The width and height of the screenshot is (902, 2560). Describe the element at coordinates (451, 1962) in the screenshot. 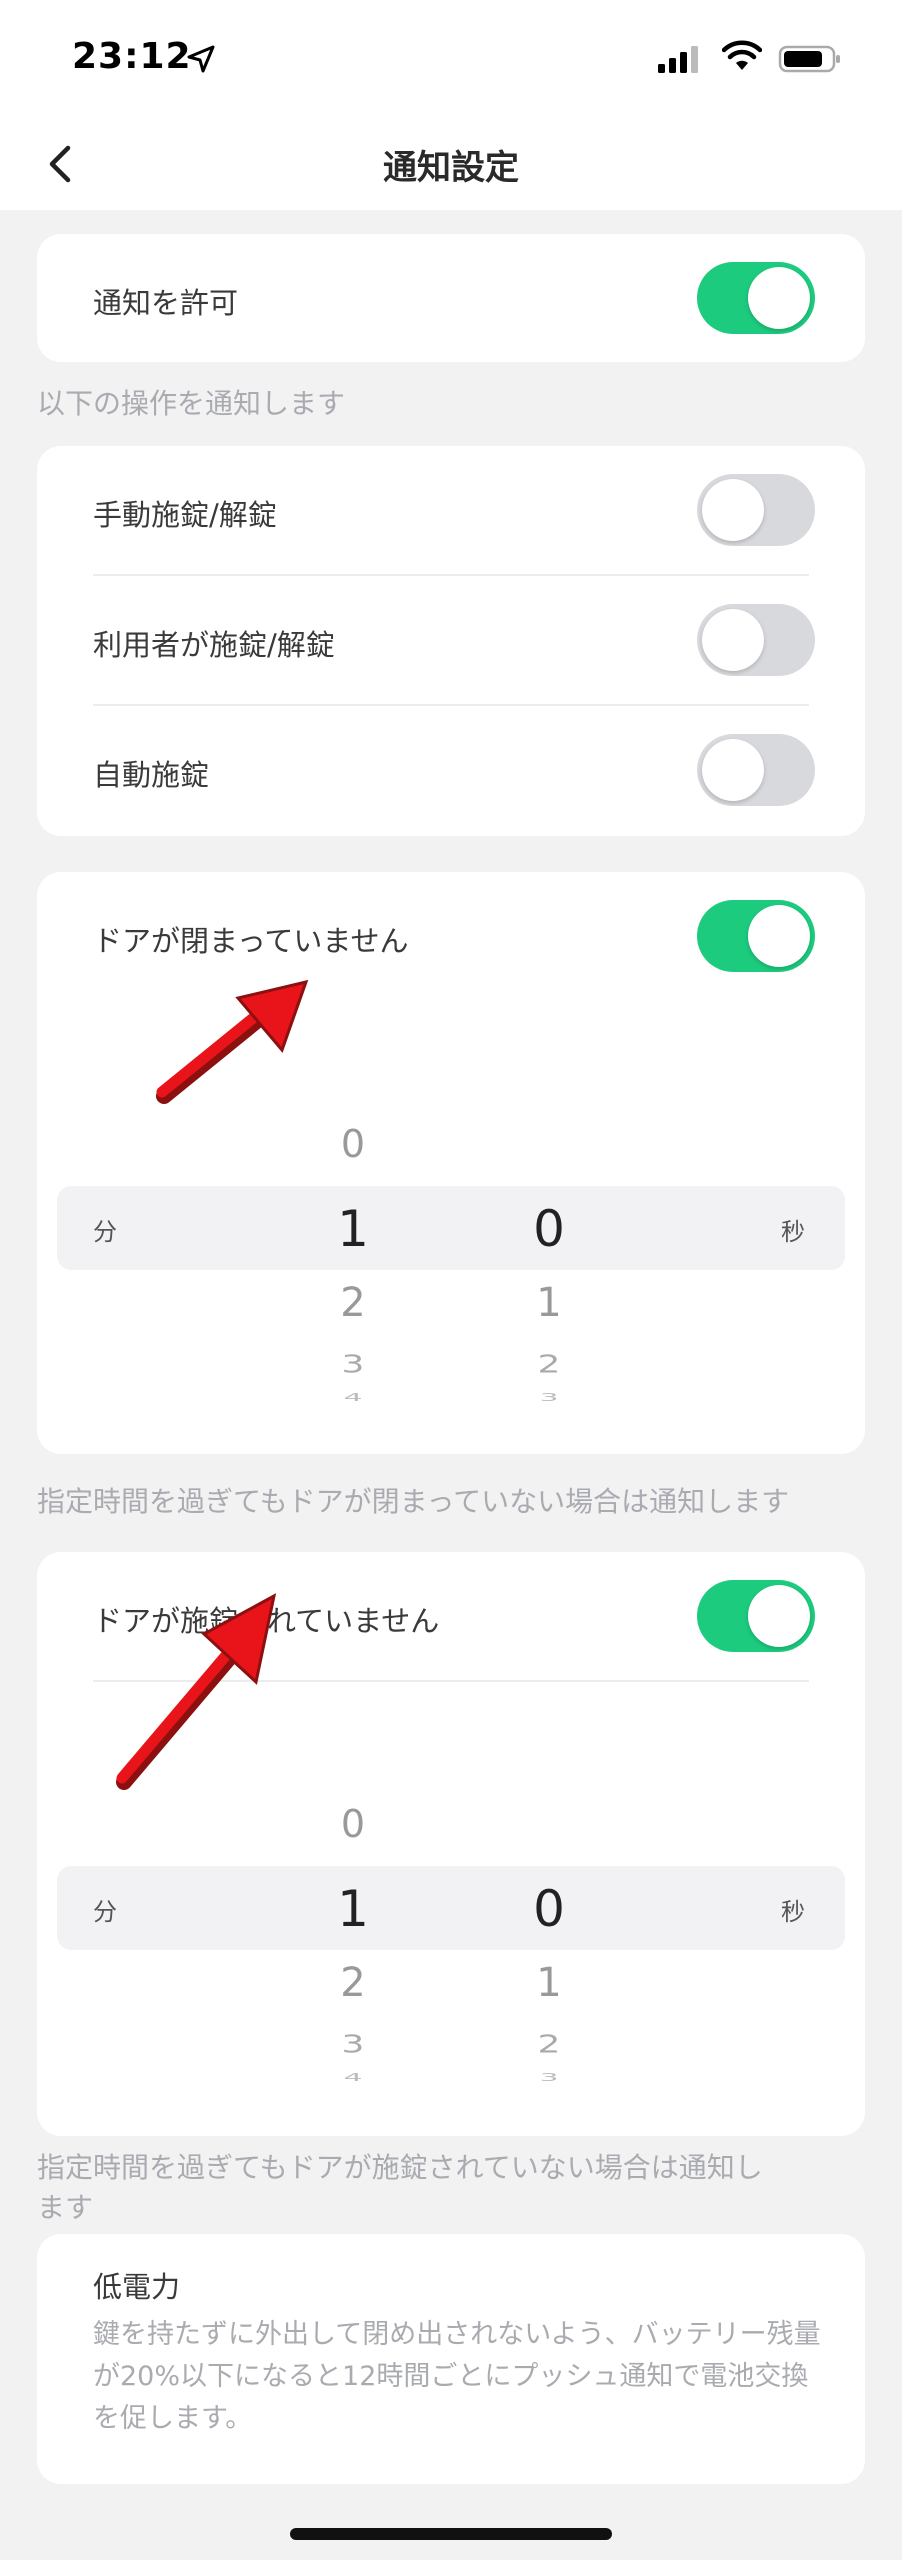

I see `door-unlocked-time-picker: 0 分 1 0 秒 2 1 3 2 4 3` at that location.